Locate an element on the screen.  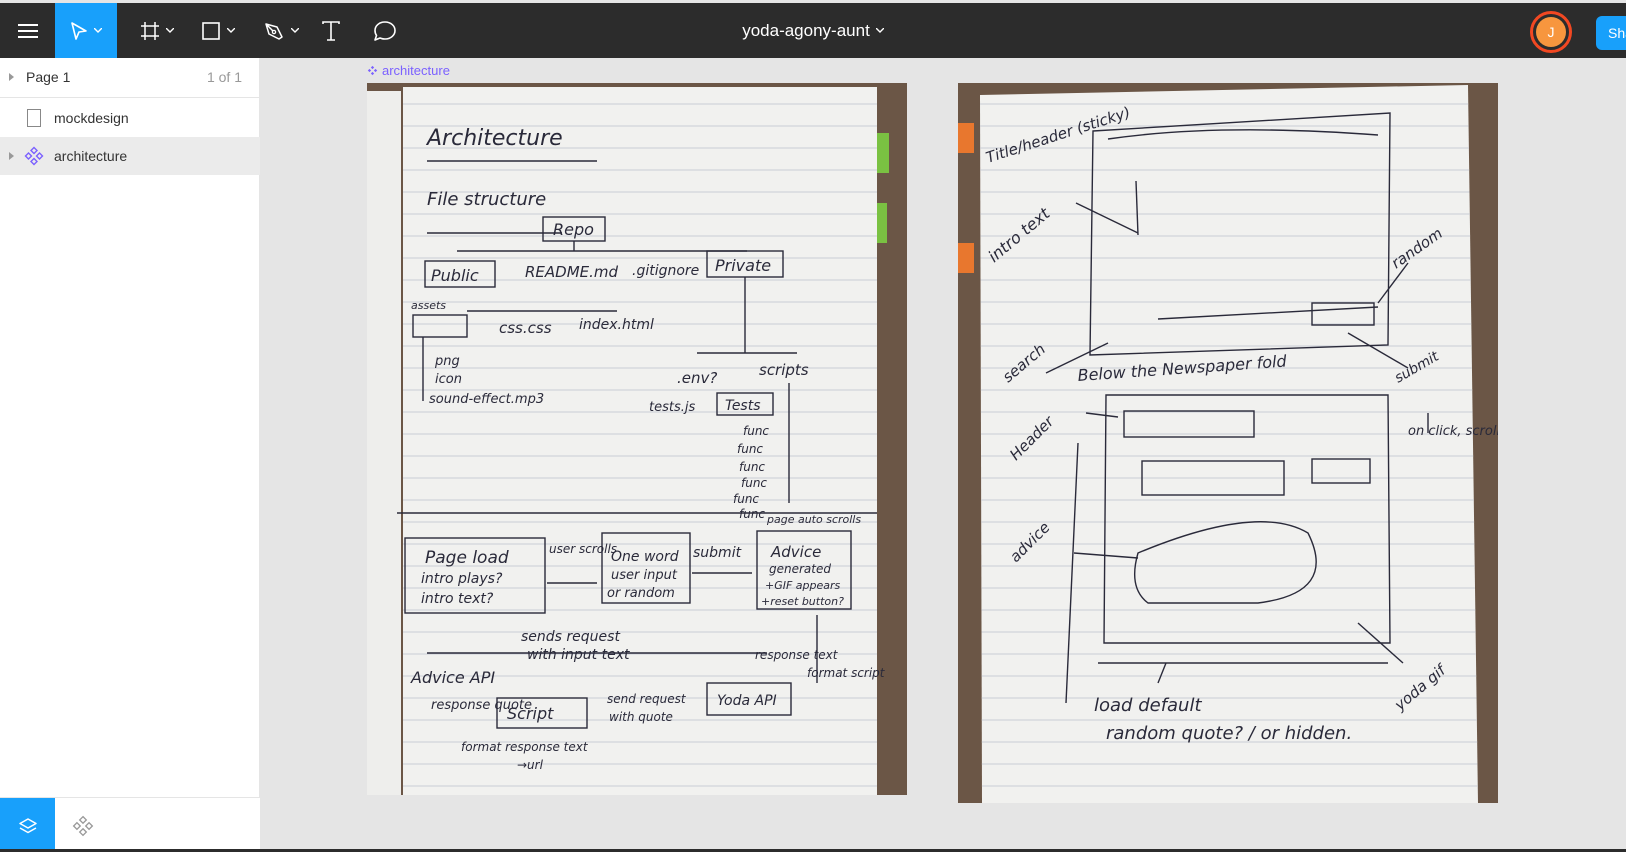
frame-title: architecture is located at coordinates (408, 70).